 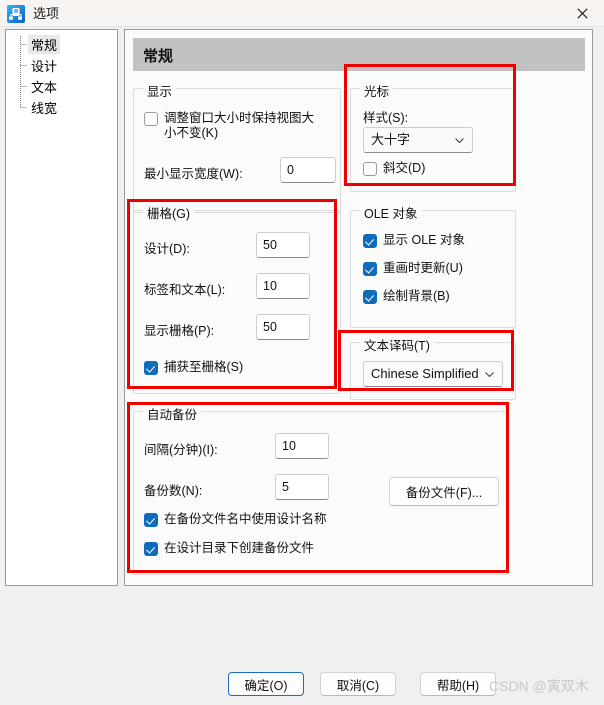 I want to click on checkbox-label: 在备份文件名中使用设计名称, so click(x=245, y=519).